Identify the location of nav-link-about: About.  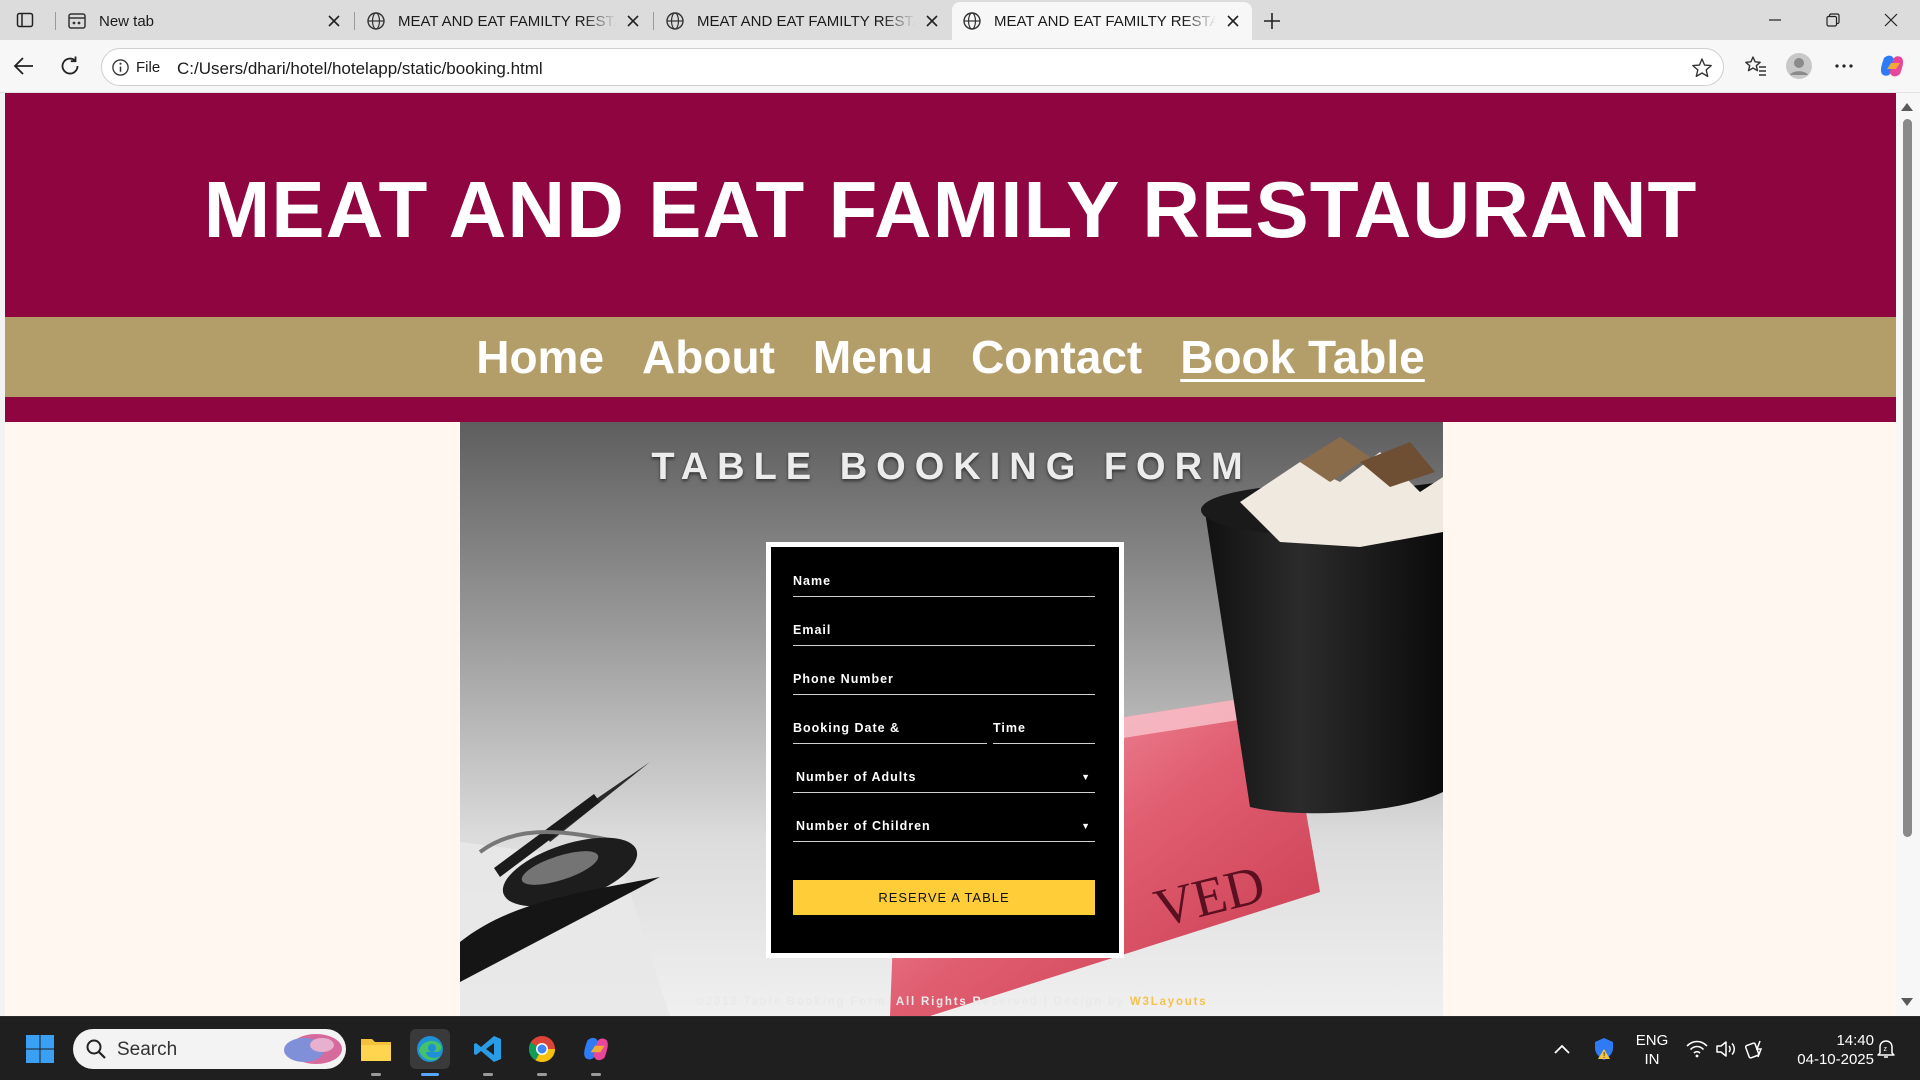
(708, 357).